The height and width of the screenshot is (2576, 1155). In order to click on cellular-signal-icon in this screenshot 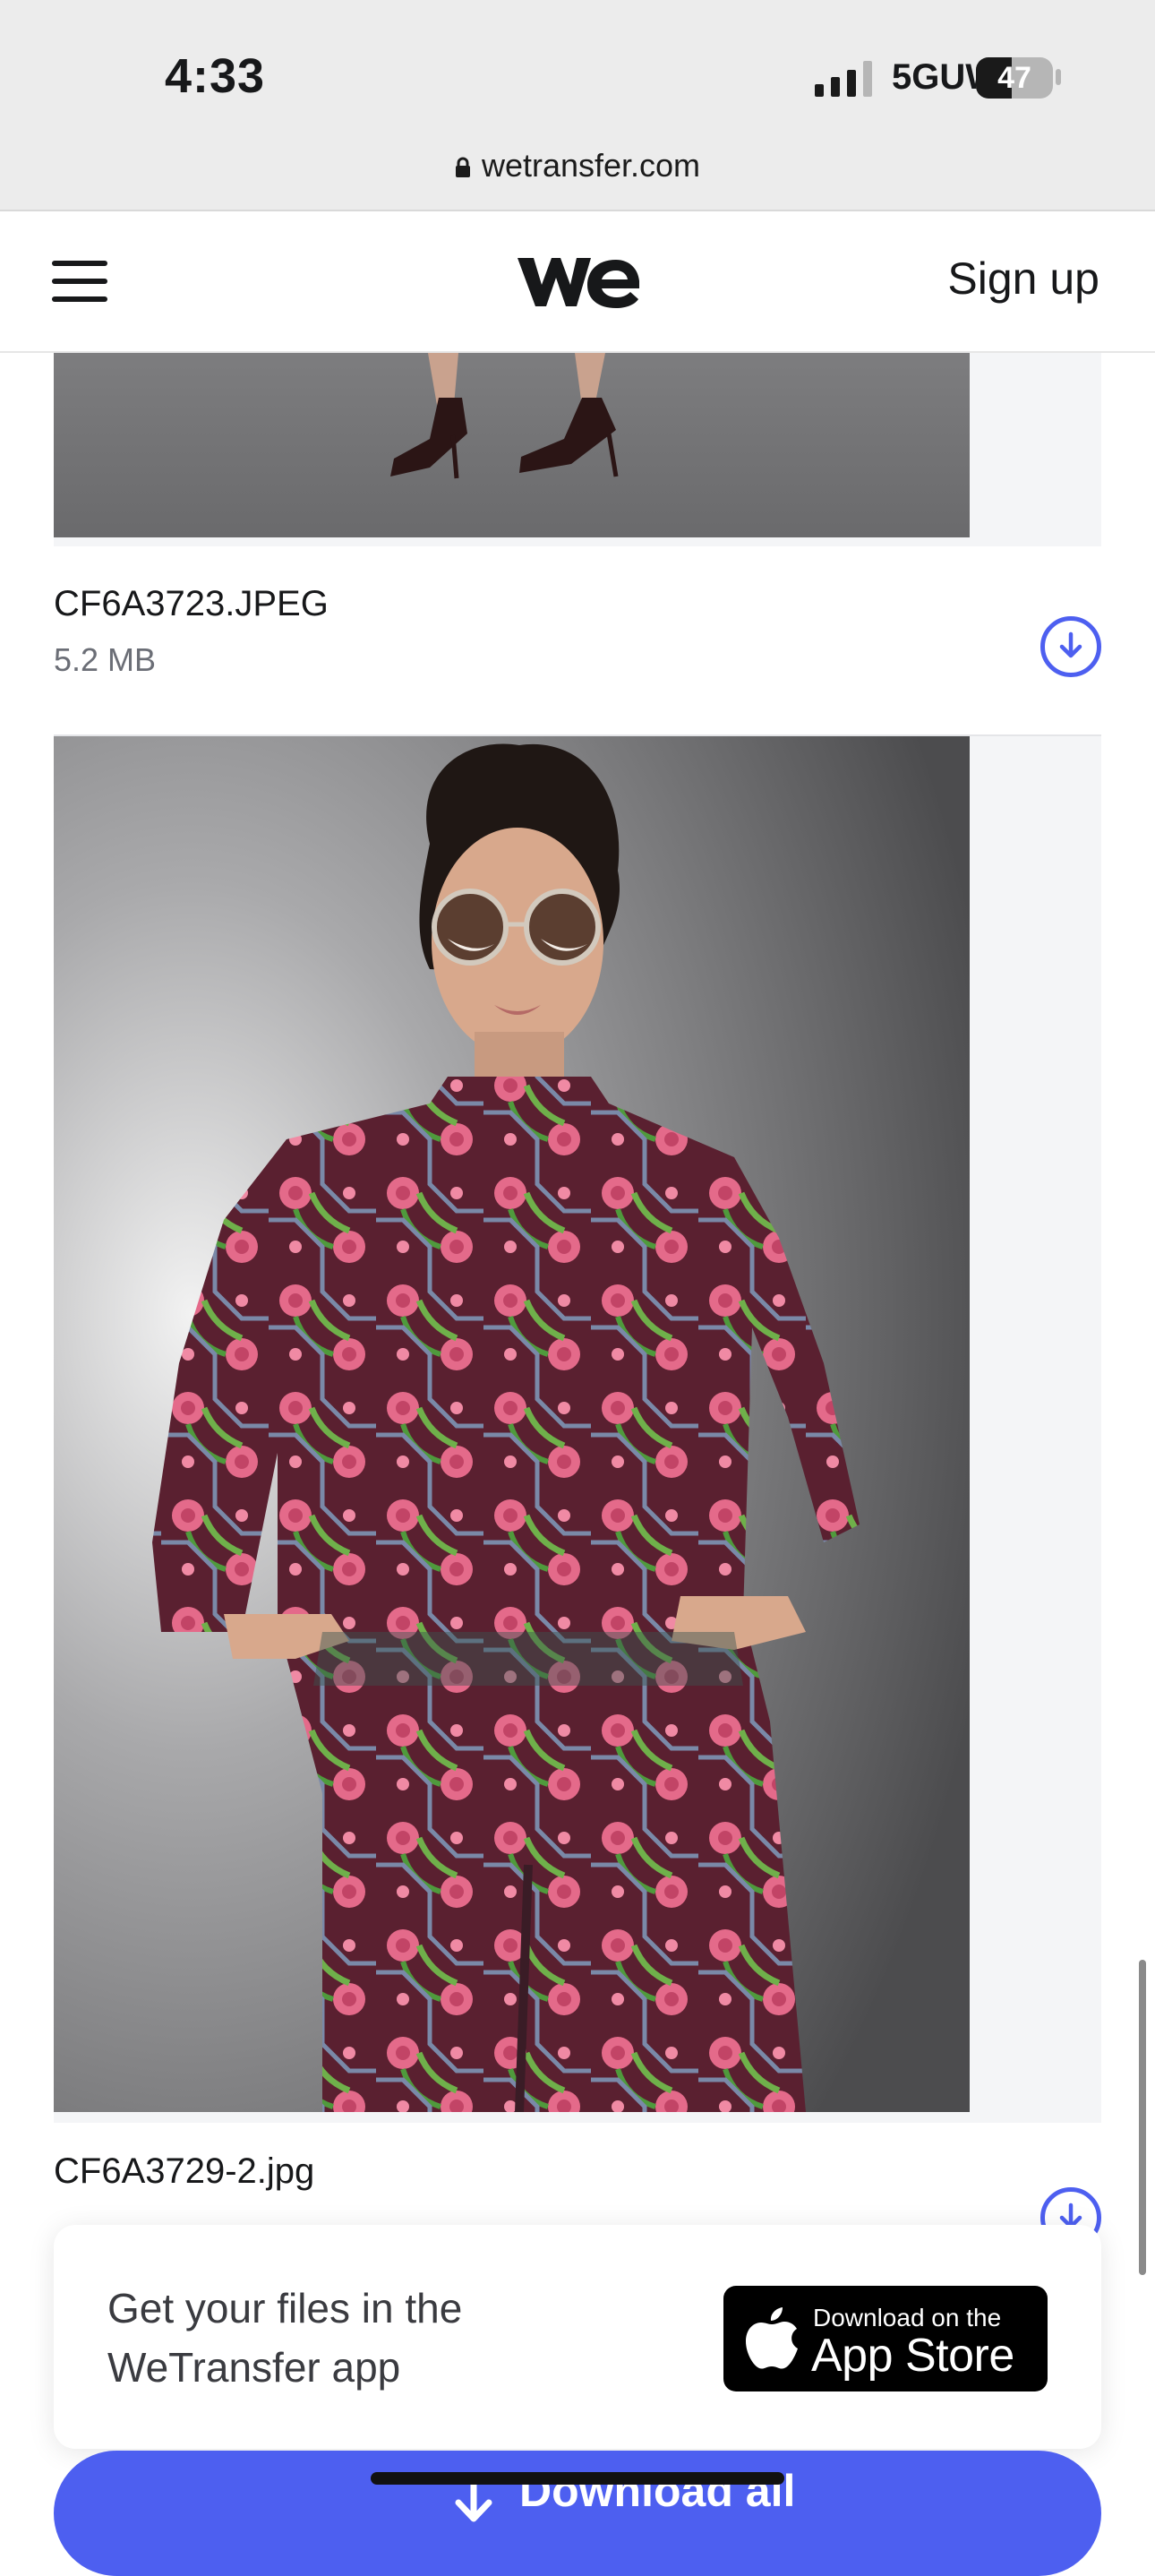, I will do `click(843, 79)`.